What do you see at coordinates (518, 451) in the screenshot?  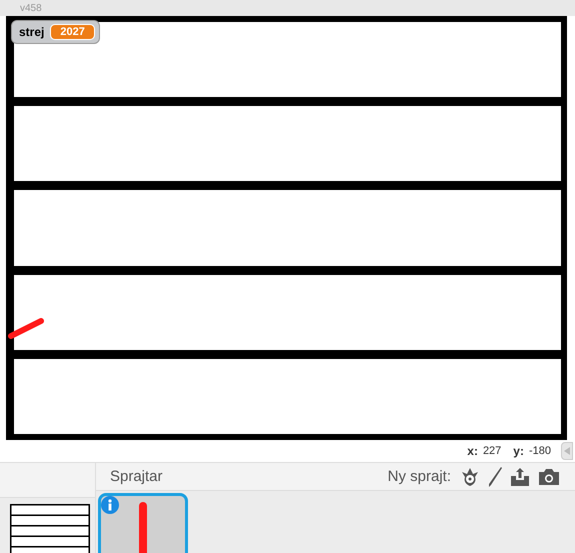 I see `y-label: y:` at bounding box center [518, 451].